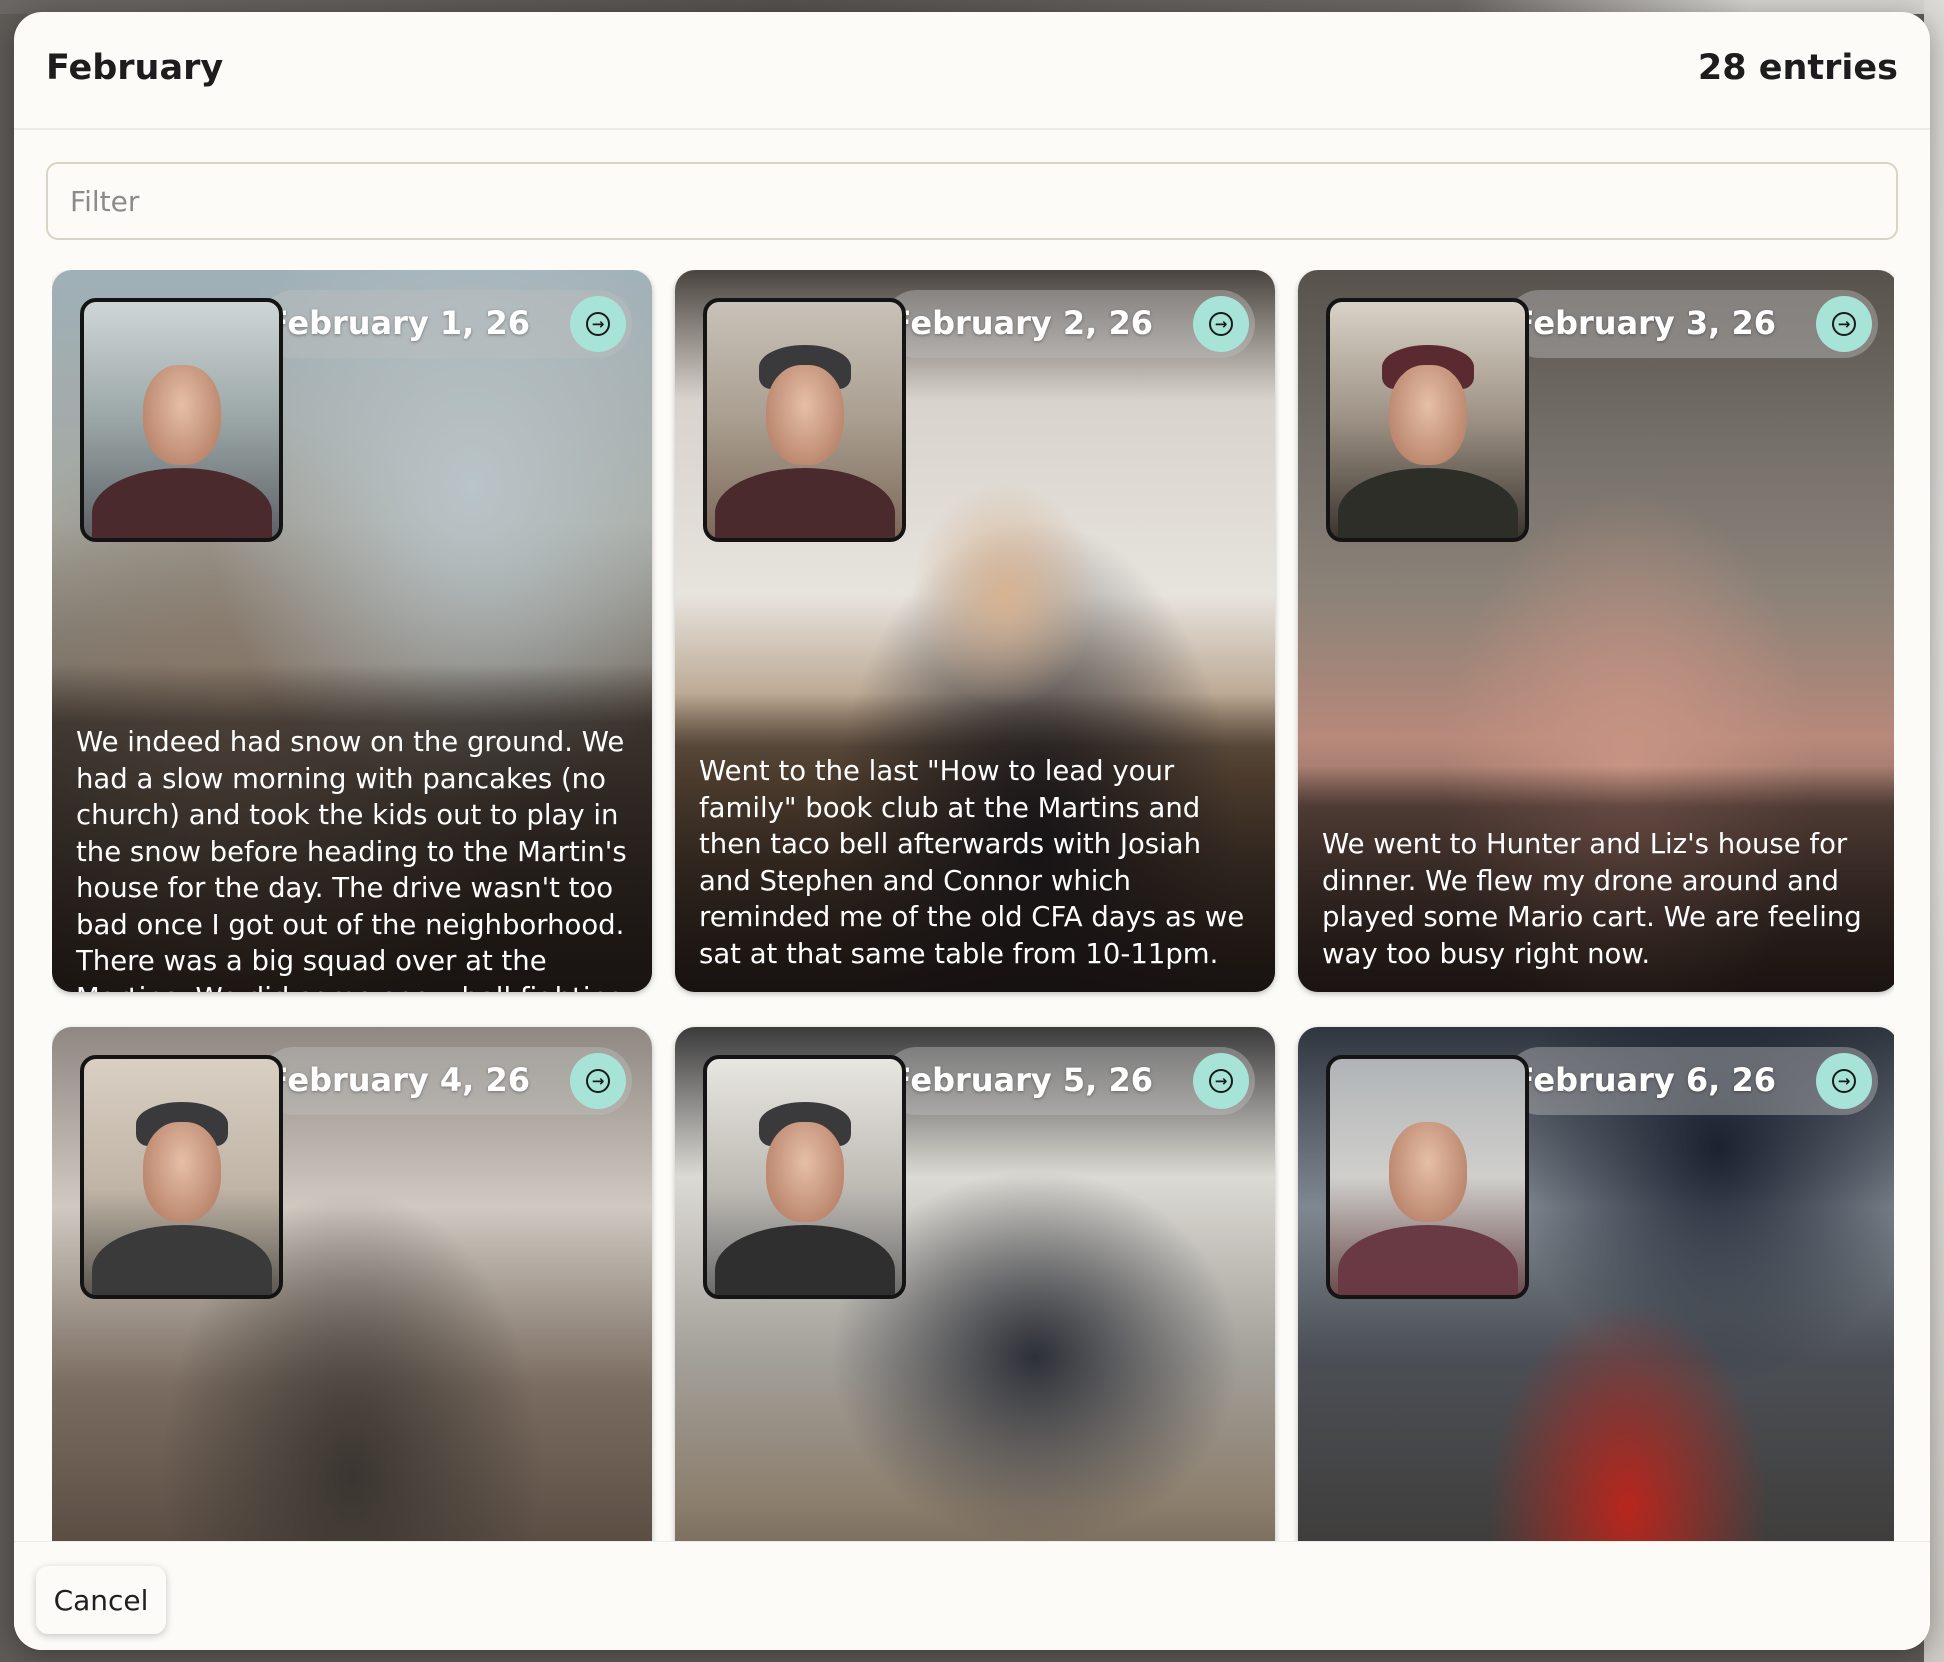 This screenshot has height=1662, width=1944. Describe the element at coordinates (352, 1284) in the screenshot. I see `entry-card: Wed February 4, 26 →` at that location.